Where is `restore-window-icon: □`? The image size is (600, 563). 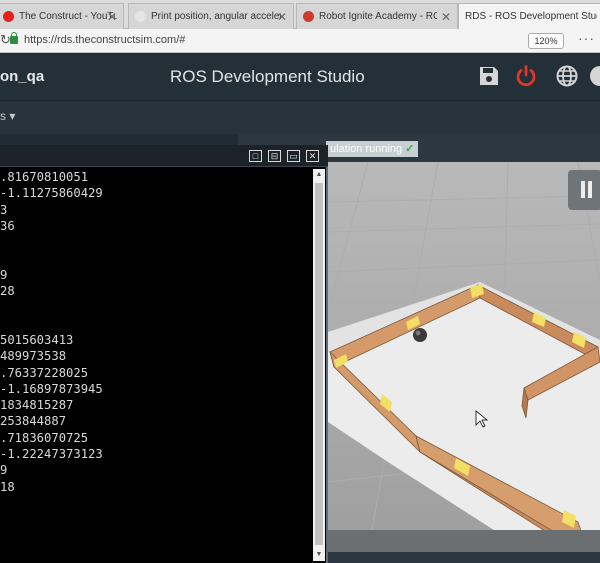
restore-window-icon: □ is located at coordinates (255, 156).